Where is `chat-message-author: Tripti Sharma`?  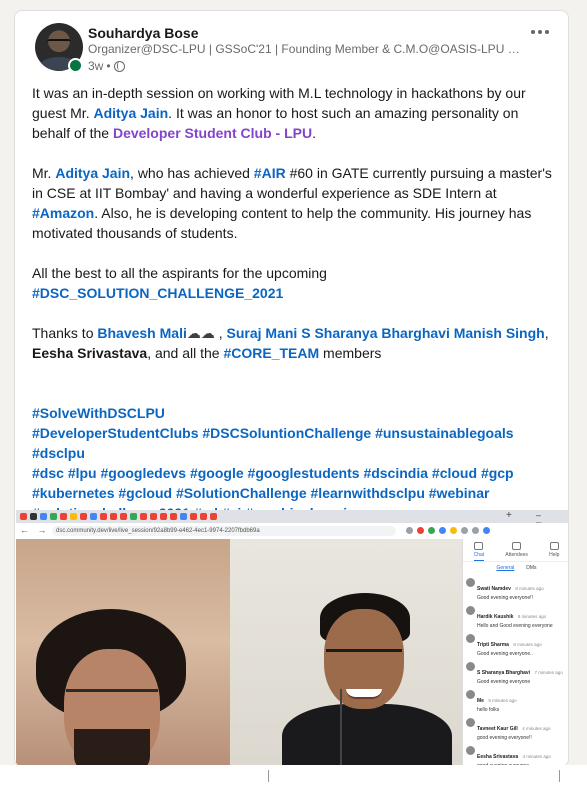 chat-message-author: Tripti Sharma is located at coordinates (493, 645).